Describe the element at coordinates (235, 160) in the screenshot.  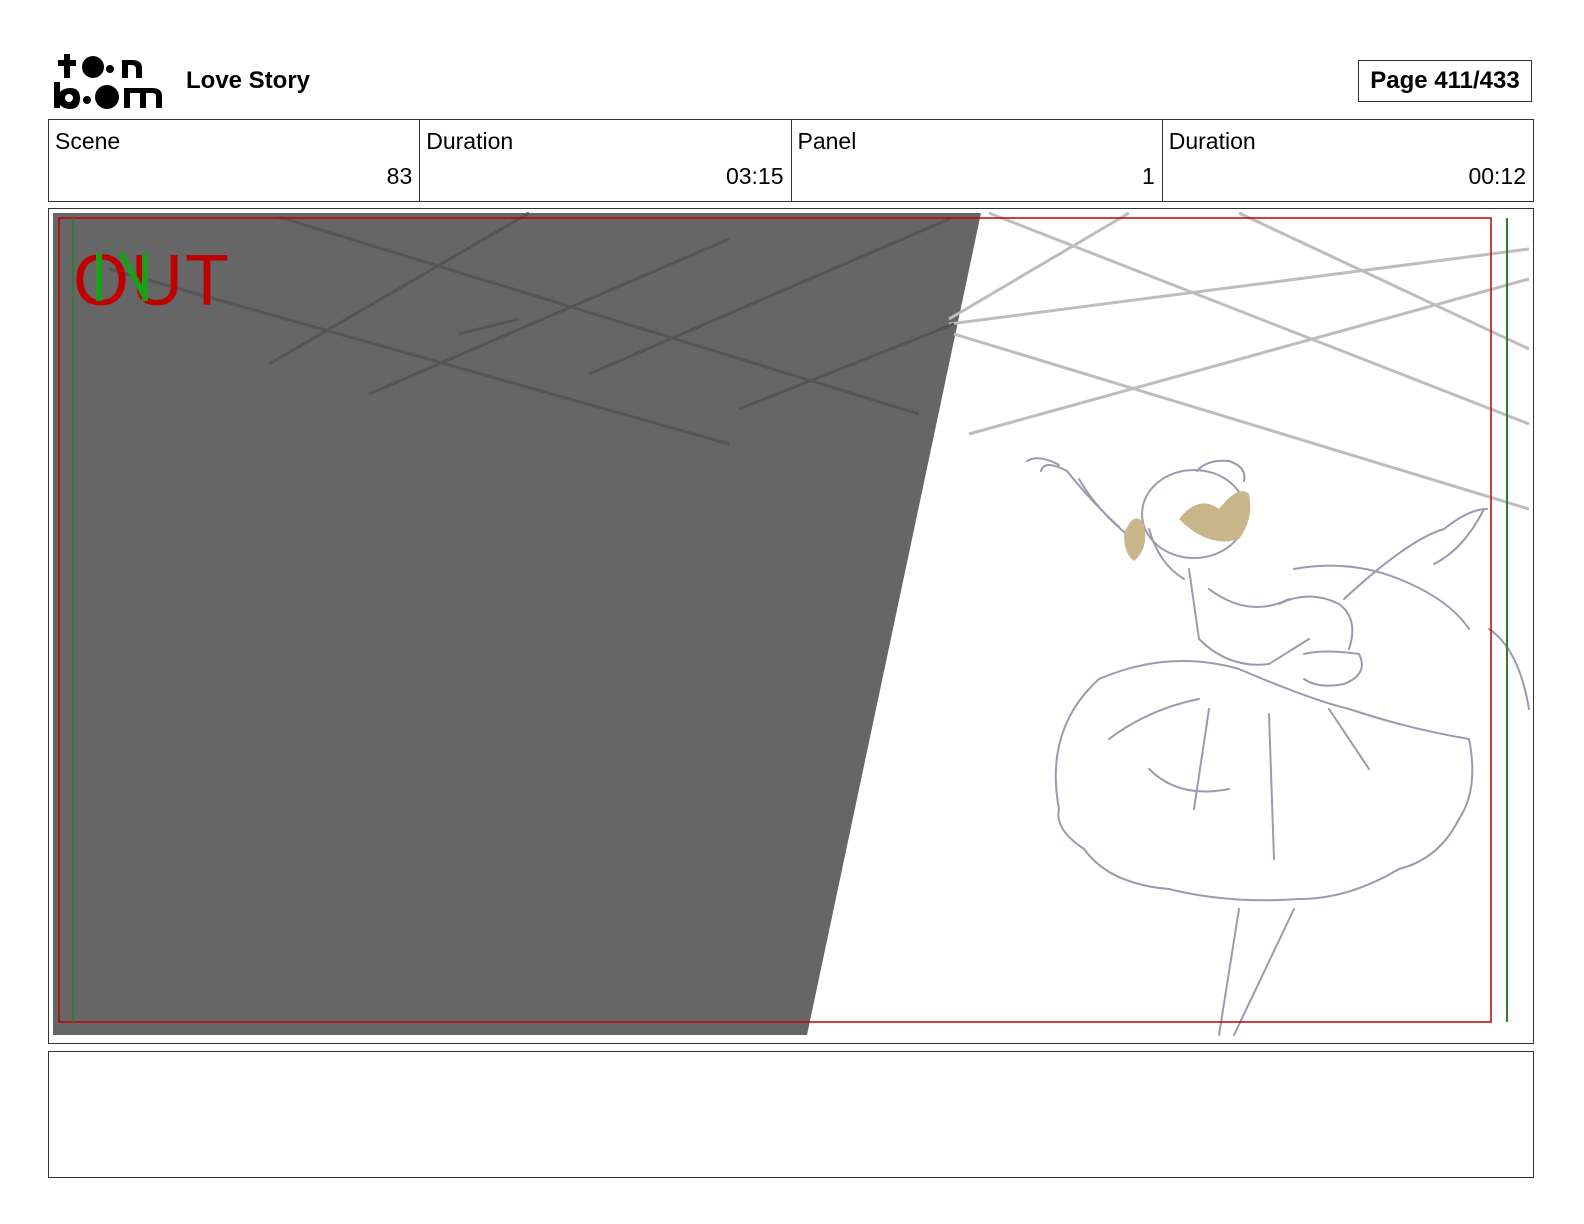
I see `scene-cell: Scene 83` at that location.